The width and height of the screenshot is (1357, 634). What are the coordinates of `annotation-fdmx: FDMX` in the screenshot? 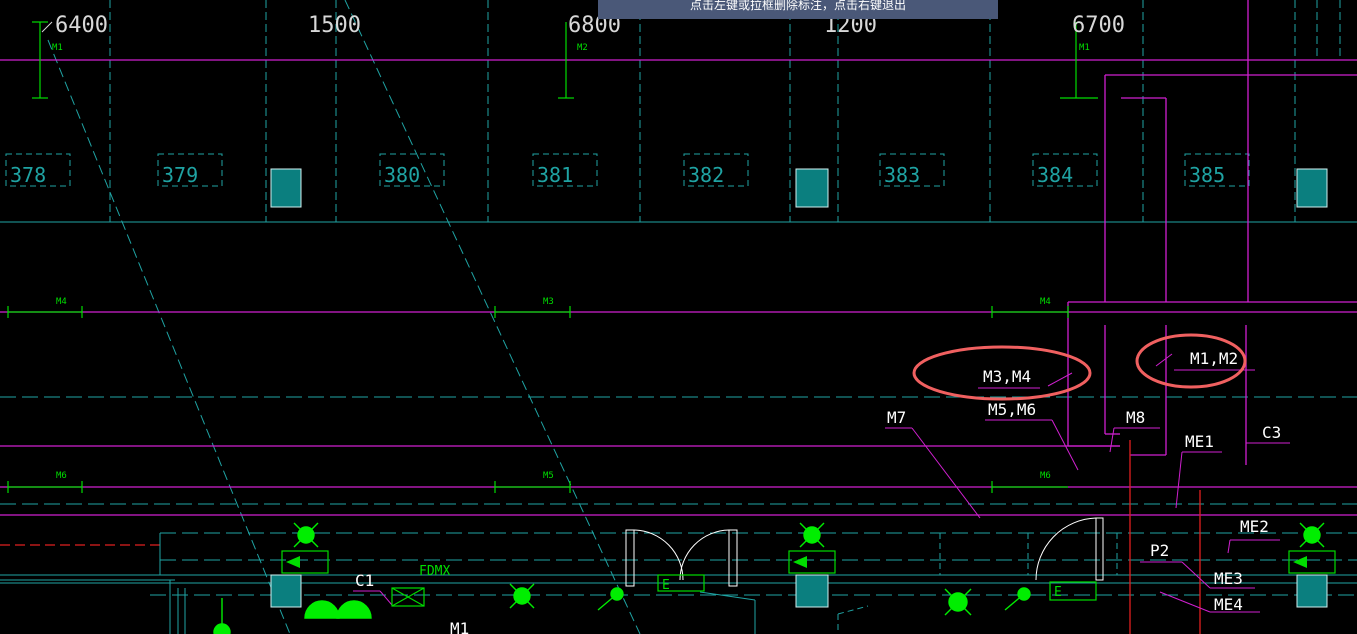 It's located at (434, 571).